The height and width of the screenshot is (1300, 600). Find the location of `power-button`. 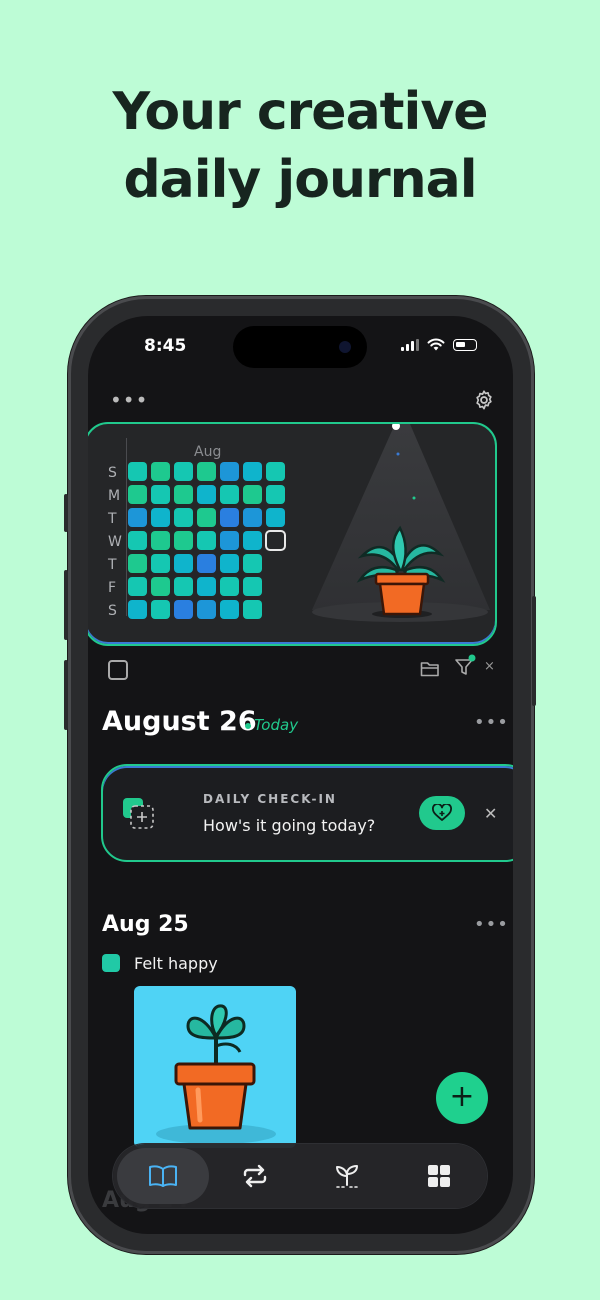

power-button is located at coordinates (534, 651).